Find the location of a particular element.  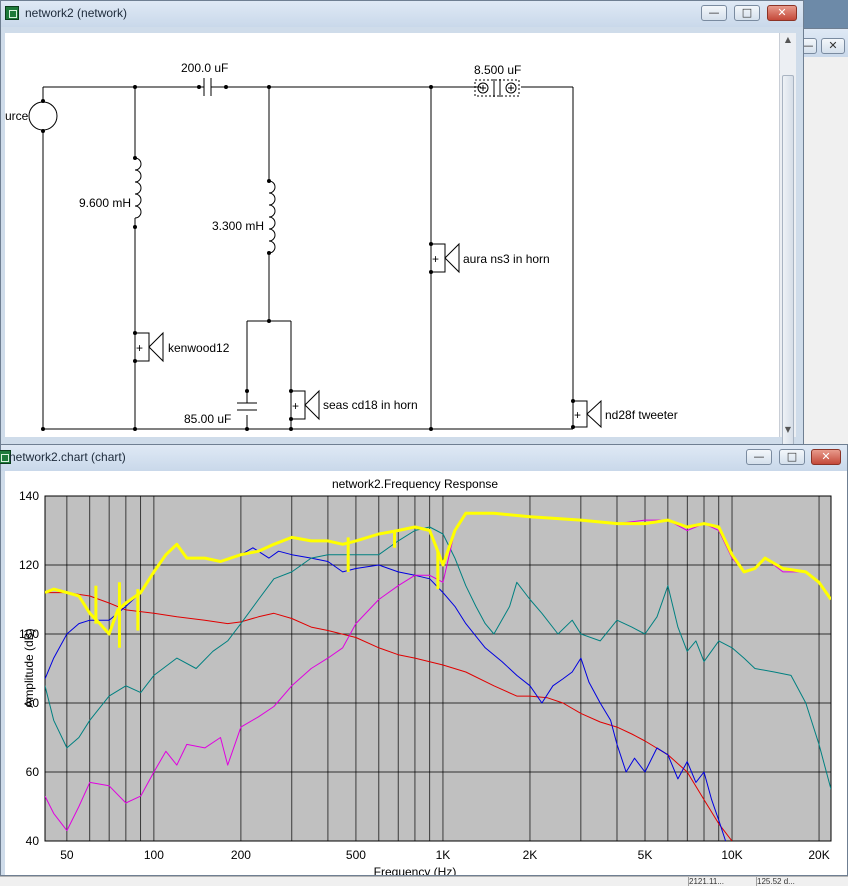

driver-aura-polarity: + is located at coordinates (435, 259).